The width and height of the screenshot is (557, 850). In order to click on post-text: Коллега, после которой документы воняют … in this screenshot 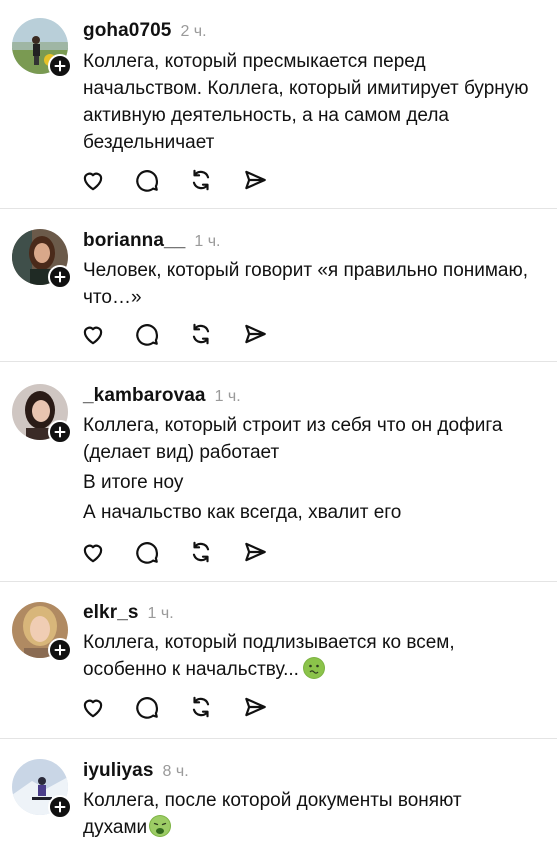, I will do `click(293, 814)`.